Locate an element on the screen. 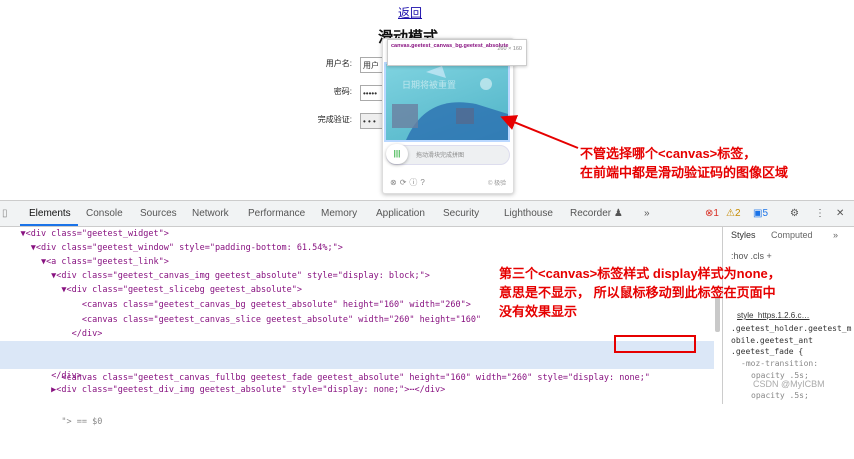  tab-application: Application is located at coordinates (400, 213).